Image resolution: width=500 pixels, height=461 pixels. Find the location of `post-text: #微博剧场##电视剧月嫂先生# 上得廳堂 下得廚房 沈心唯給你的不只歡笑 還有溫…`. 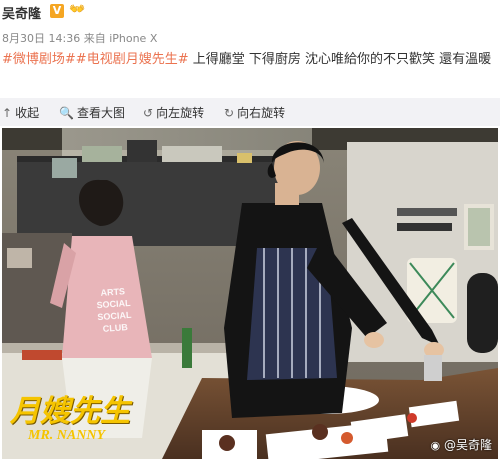

post-text: #微博剧场##电视剧月嫂先生# 上得廳堂 下得廚房 沈心唯給你的不只歡笑 還有溫… is located at coordinates (247, 60).